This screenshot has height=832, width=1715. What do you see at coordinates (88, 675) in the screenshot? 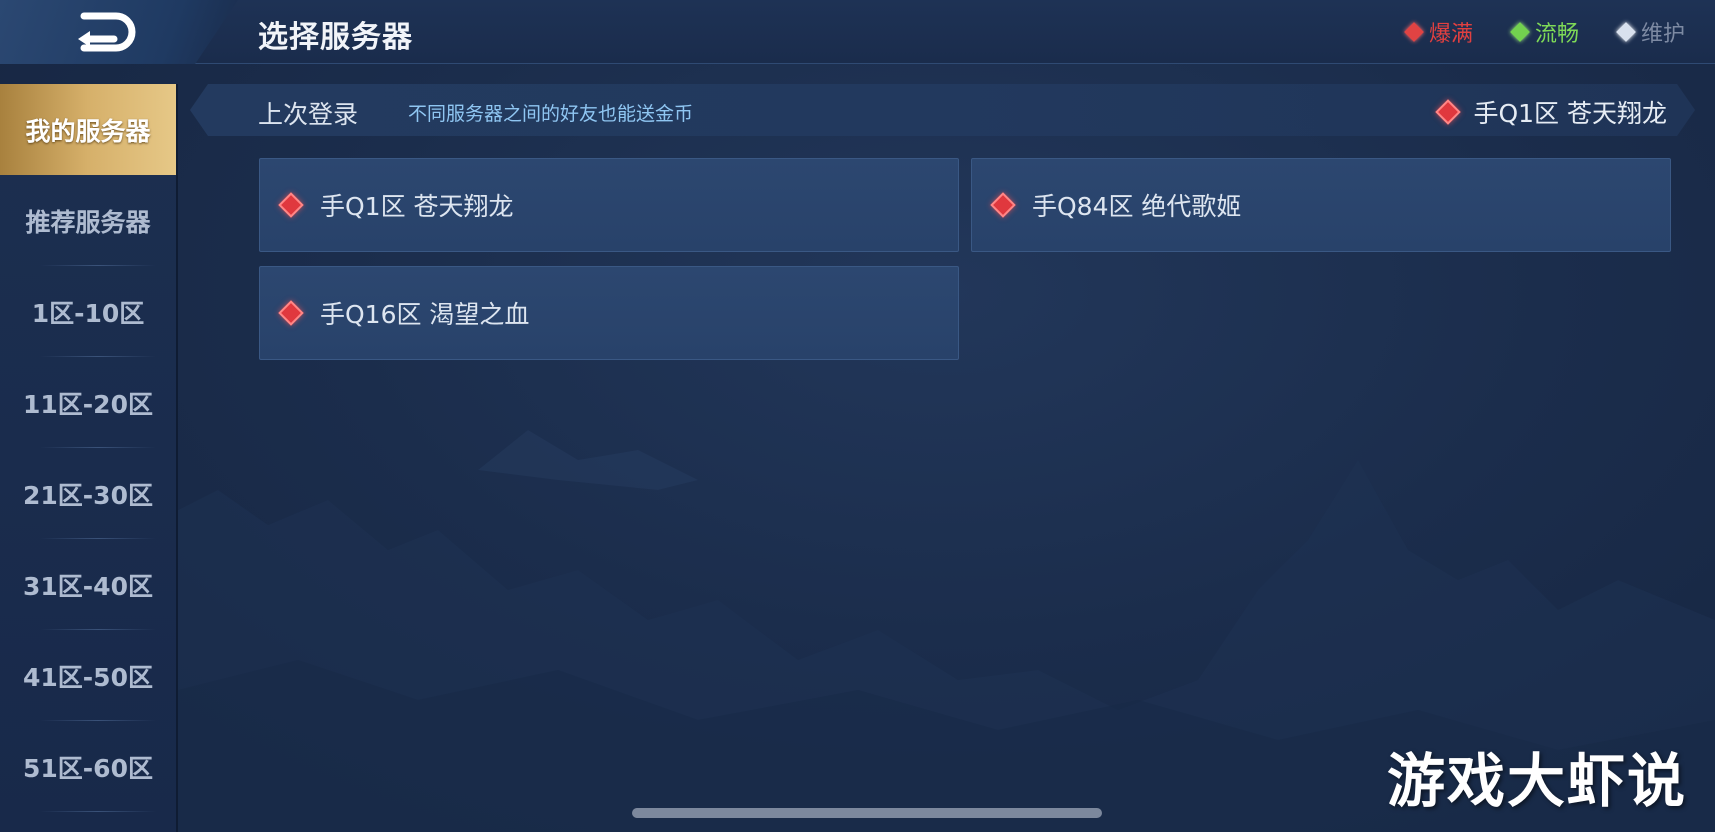
I see `sidebar-item-zone-41-50: 41区-50区` at bounding box center [88, 675].